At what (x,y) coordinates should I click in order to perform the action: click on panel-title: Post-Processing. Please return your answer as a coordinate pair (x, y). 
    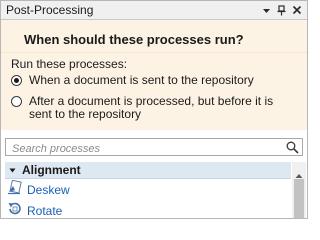
    Looking at the image, I should click on (50, 10).